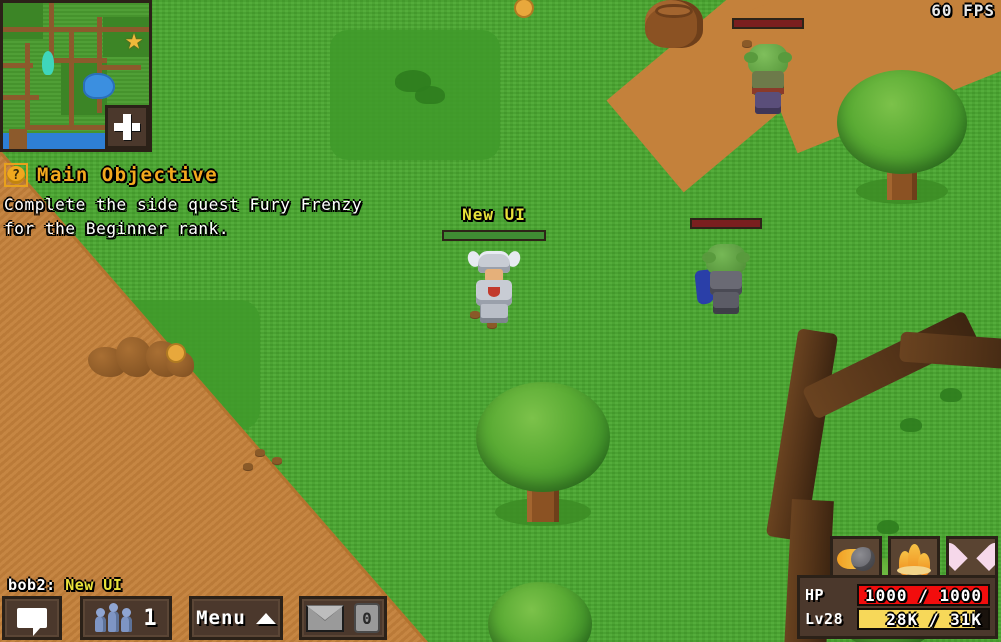  I want to click on player-sprite, so click(494, 286).